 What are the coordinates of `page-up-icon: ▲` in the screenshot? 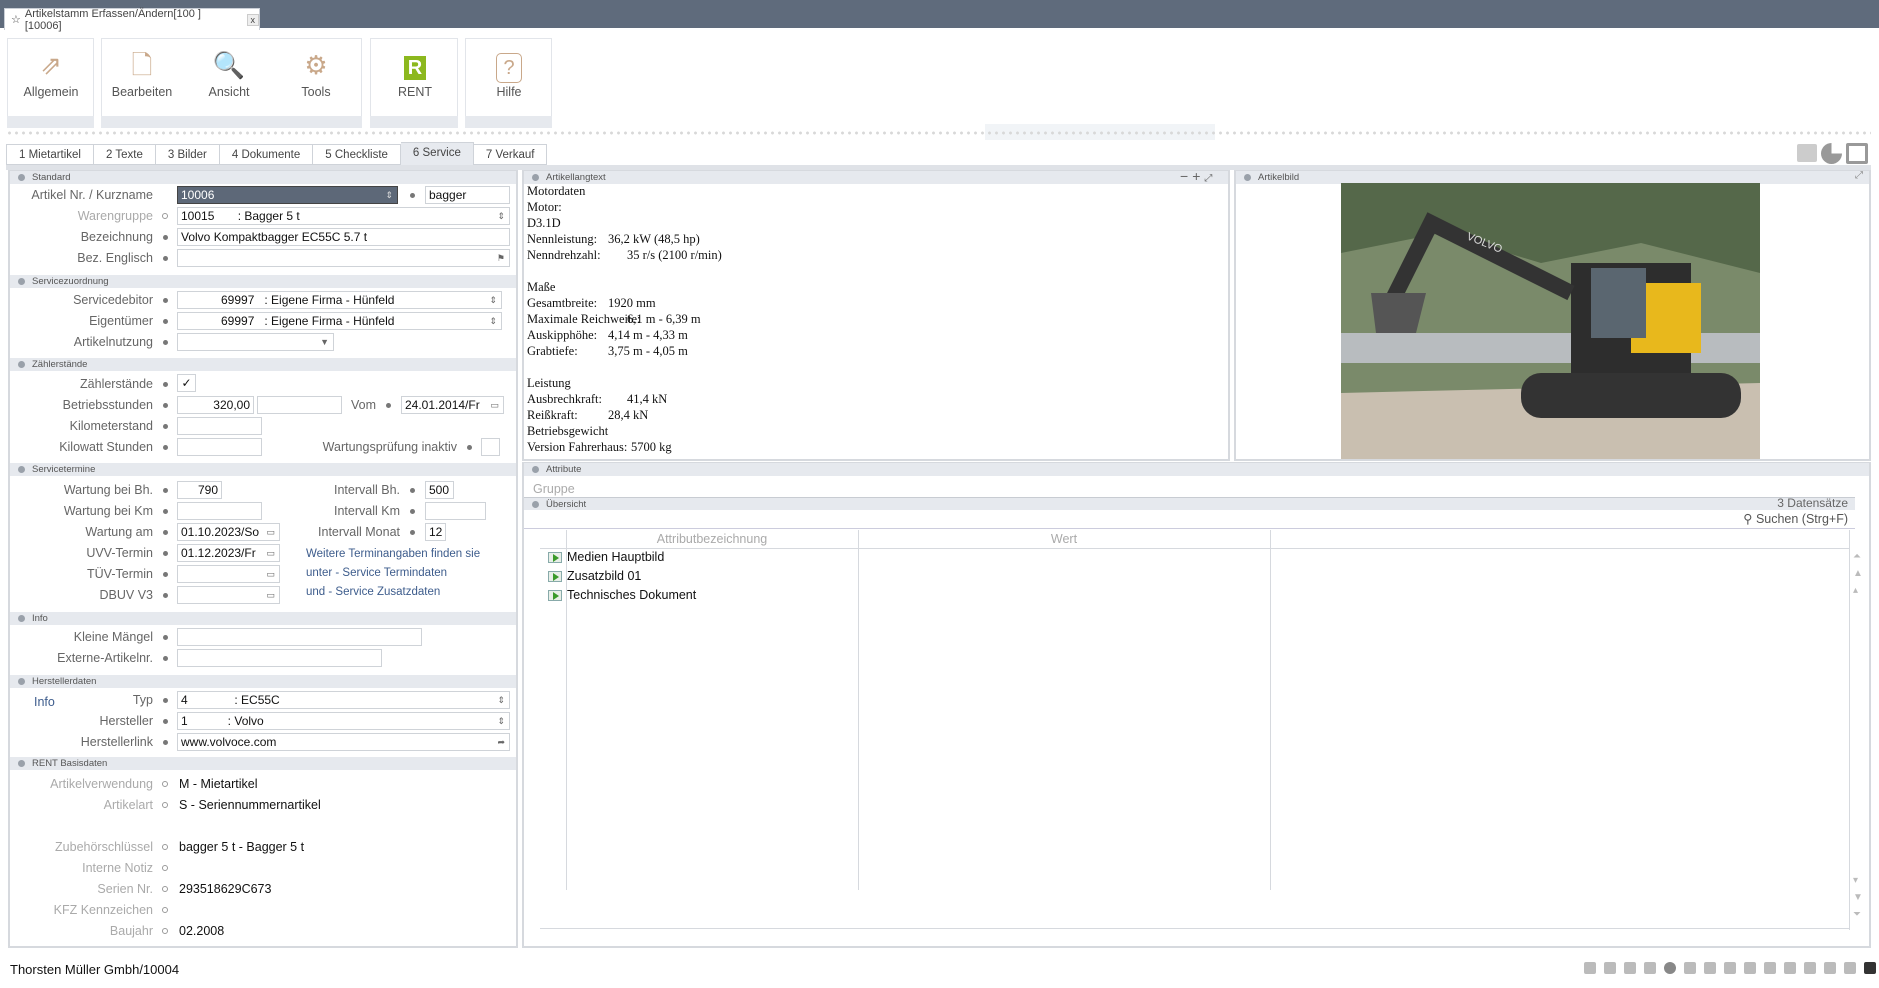 It's located at (1858, 573).